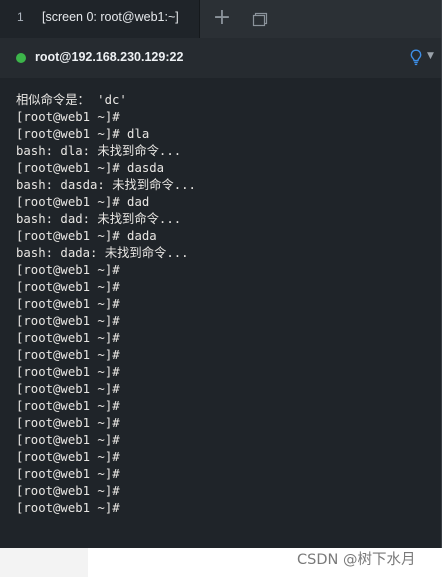 Image resolution: width=443 pixels, height=577 pixels. What do you see at coordinates (71, 100) in the screenshot?
I see `terminal-line: 相似命令是： 'dc'` at bounding box center [71, 100].